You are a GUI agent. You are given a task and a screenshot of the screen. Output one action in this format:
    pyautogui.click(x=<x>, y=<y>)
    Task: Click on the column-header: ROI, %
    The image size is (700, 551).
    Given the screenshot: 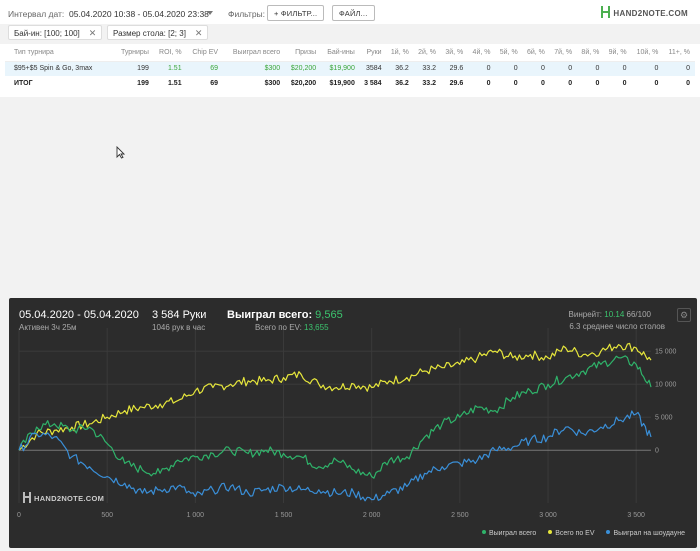 What is the action you would take?
    pyautogui.click(x=170, y=53)
    